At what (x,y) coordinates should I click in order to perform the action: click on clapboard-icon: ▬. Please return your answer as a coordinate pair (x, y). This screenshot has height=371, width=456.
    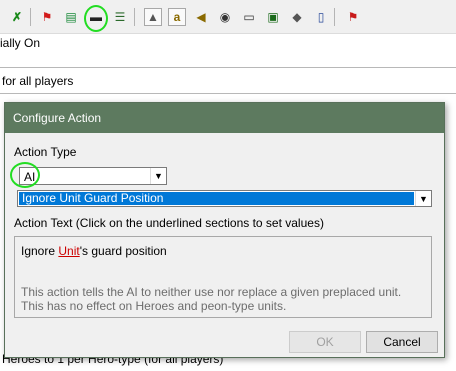
    Looking at the image, I should click on (96, 17).